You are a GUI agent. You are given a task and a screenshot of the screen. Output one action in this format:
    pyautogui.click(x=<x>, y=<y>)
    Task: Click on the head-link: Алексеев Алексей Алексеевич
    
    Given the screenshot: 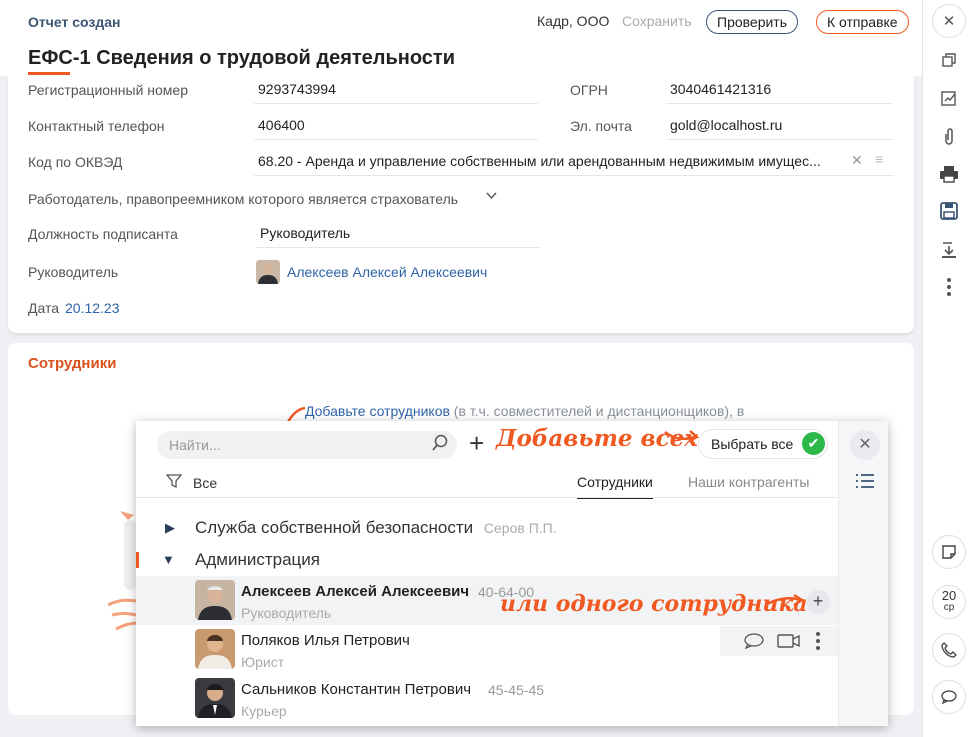 What is the action you would take?
    pyautogui.click(x=387, y=272)
    